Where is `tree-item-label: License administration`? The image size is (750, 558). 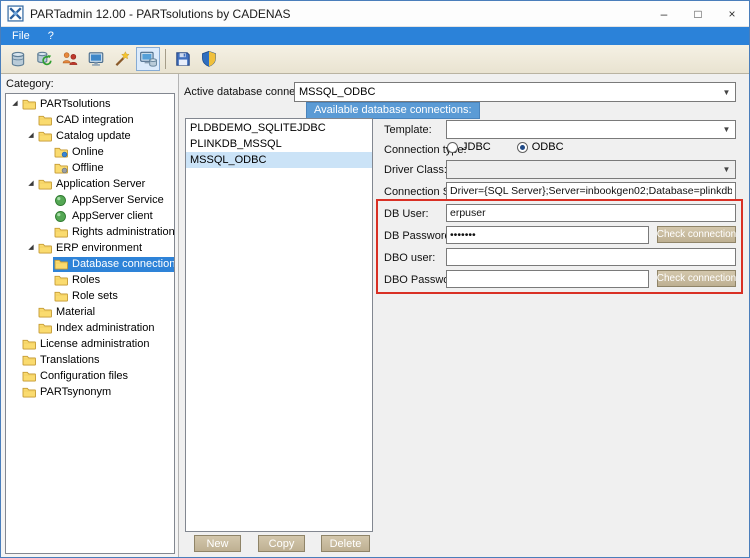 tree-item-label: License administration is located at coordinates (95, 344).